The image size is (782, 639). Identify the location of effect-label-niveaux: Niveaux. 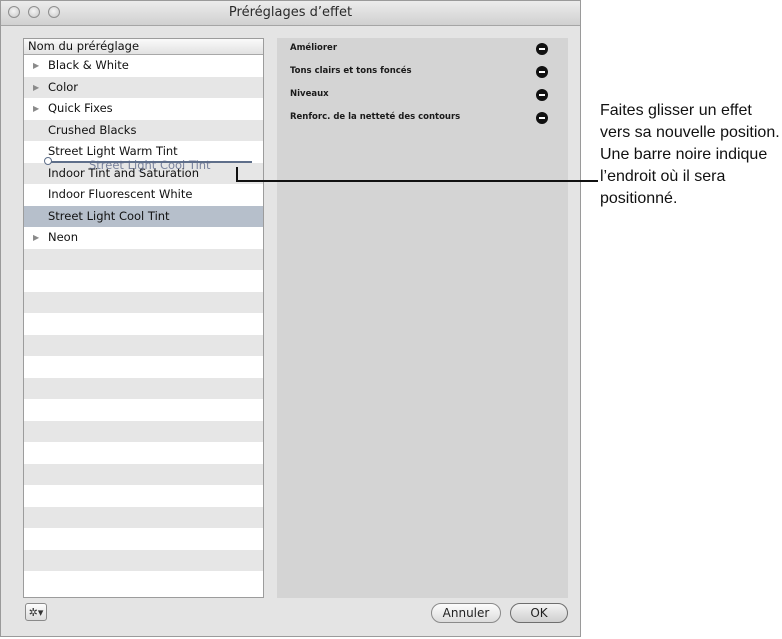
(309, 94).